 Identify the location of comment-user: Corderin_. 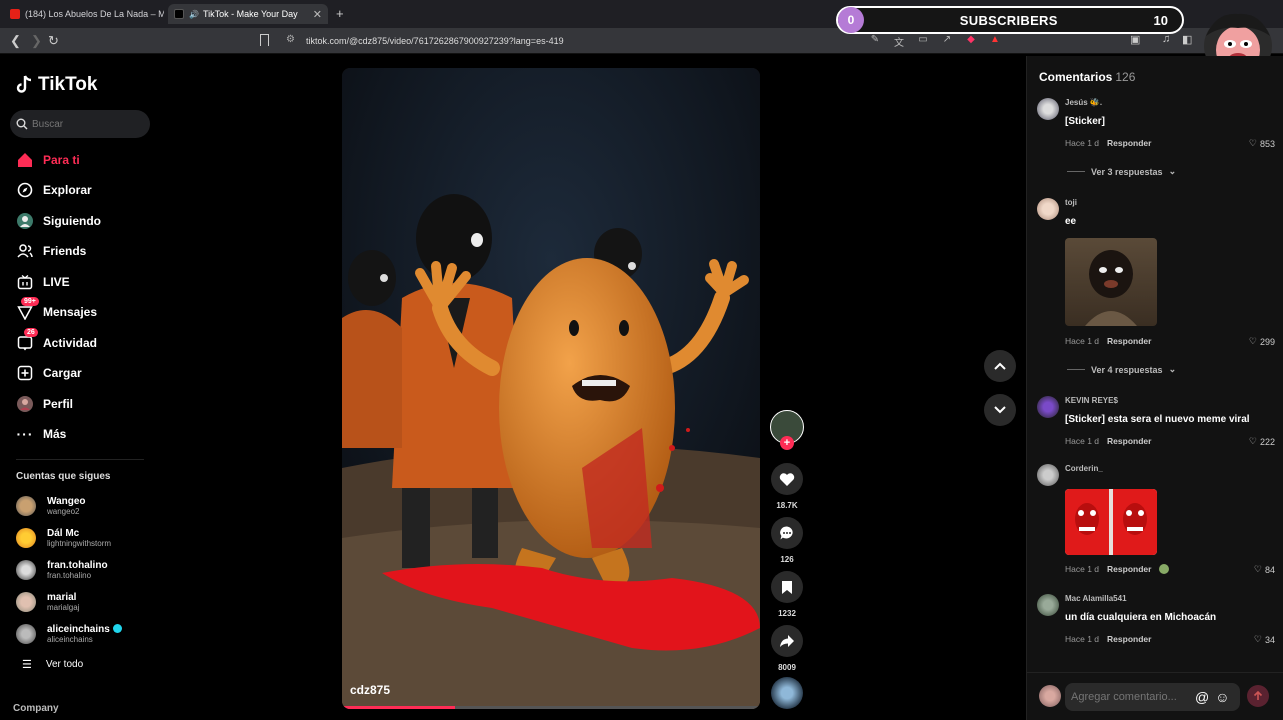
(1084, 468).